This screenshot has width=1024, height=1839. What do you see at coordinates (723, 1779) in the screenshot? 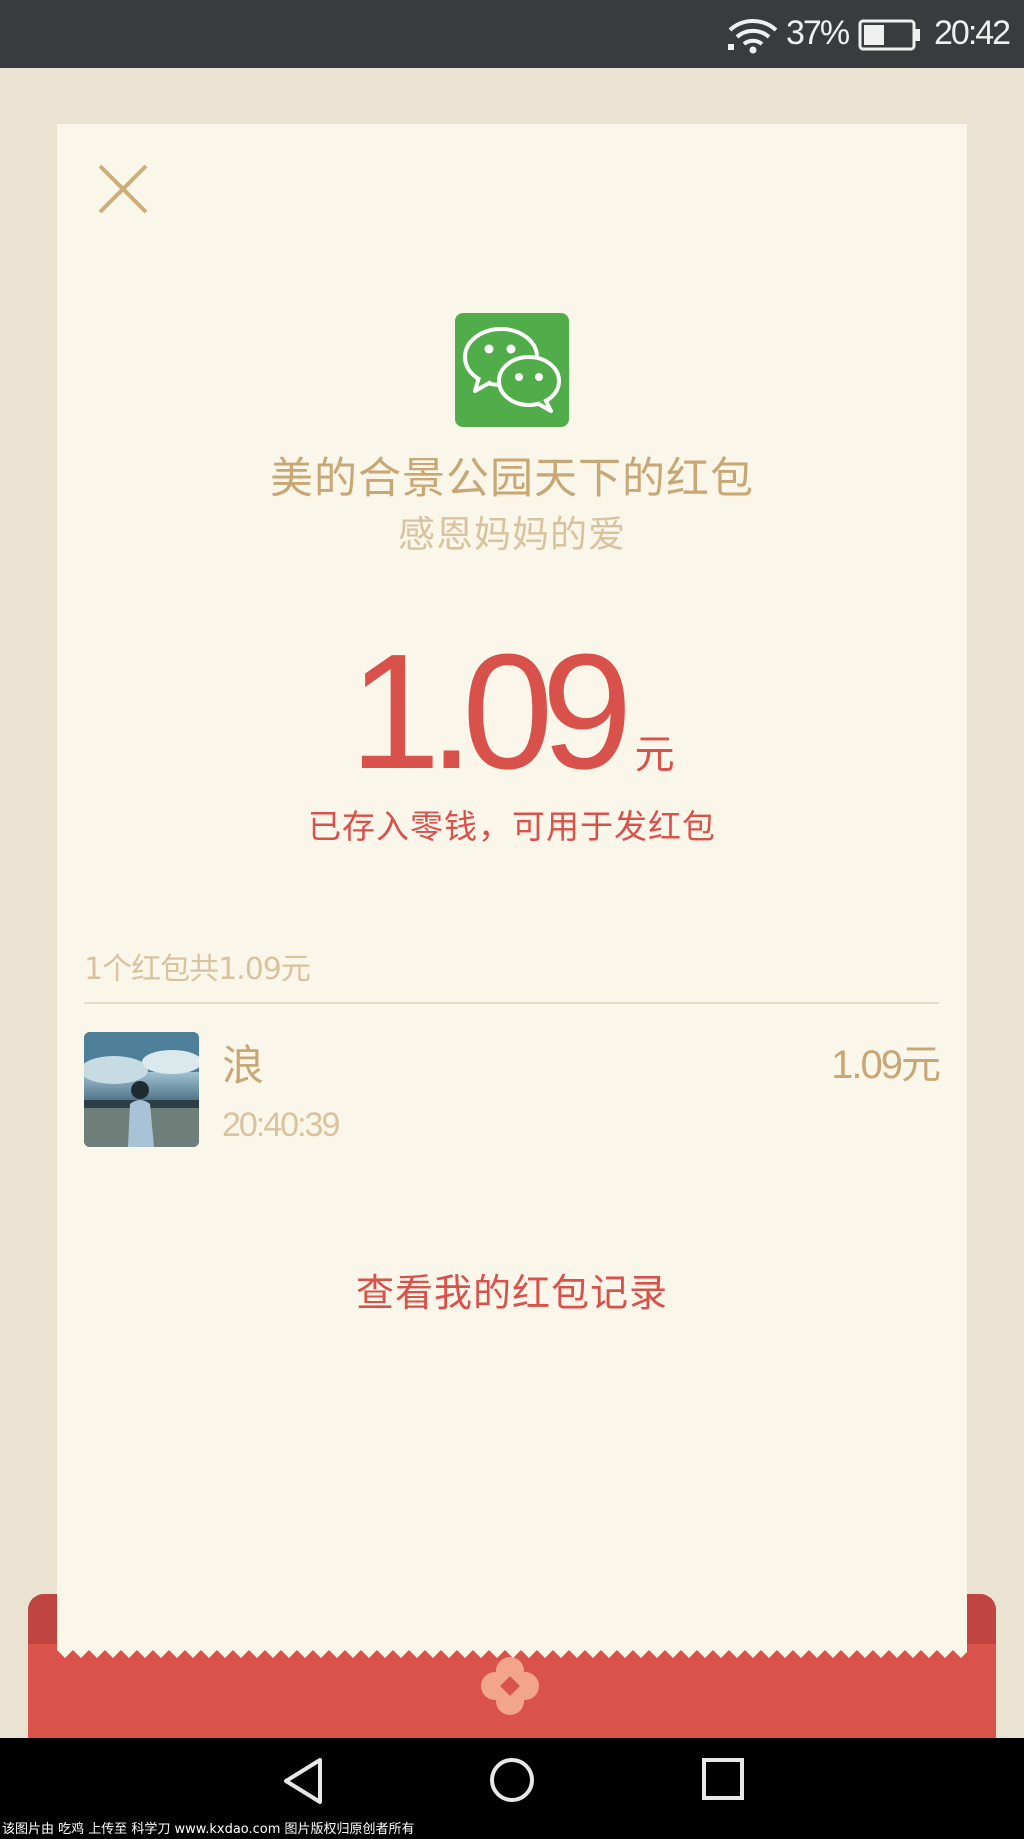
I see `recent-apps-icon` at bounding box center [723, 1779].